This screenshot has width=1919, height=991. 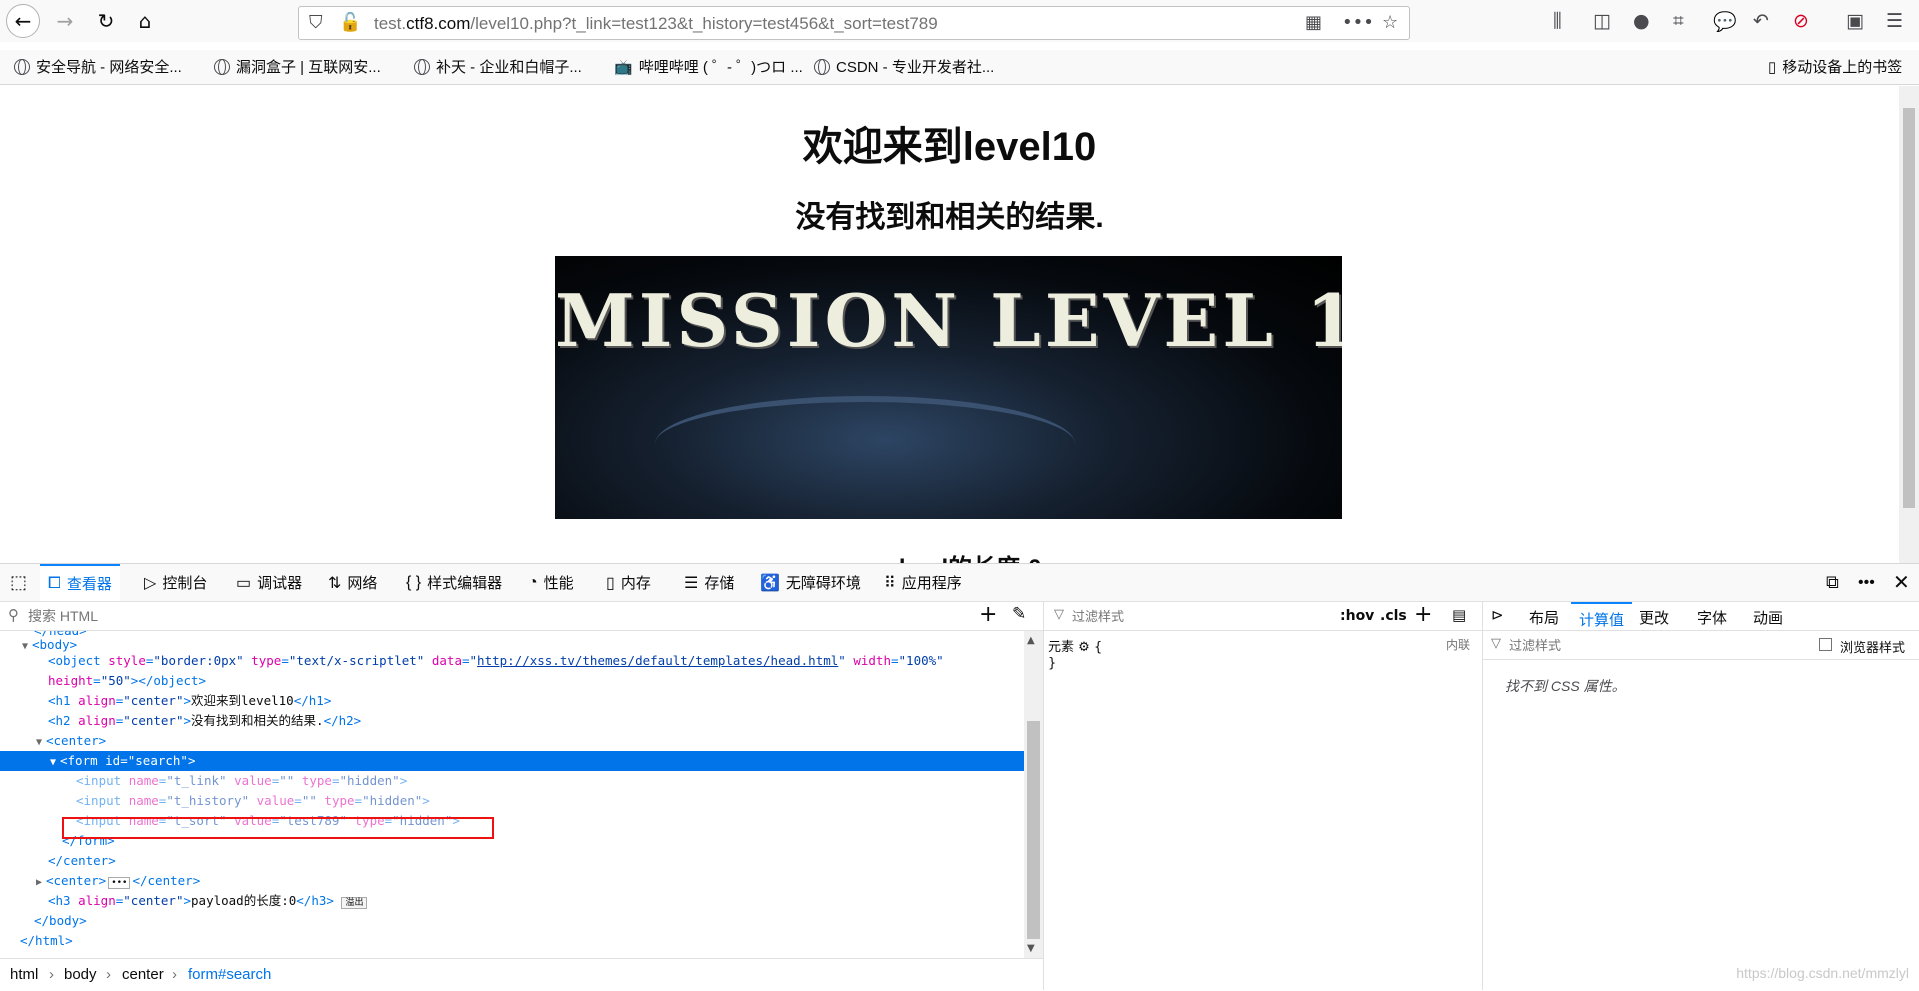 What do you see at coordinates (335, 583) in the screenshot?
I see `network-icon: ⇅` at bounding box center [335, 583].